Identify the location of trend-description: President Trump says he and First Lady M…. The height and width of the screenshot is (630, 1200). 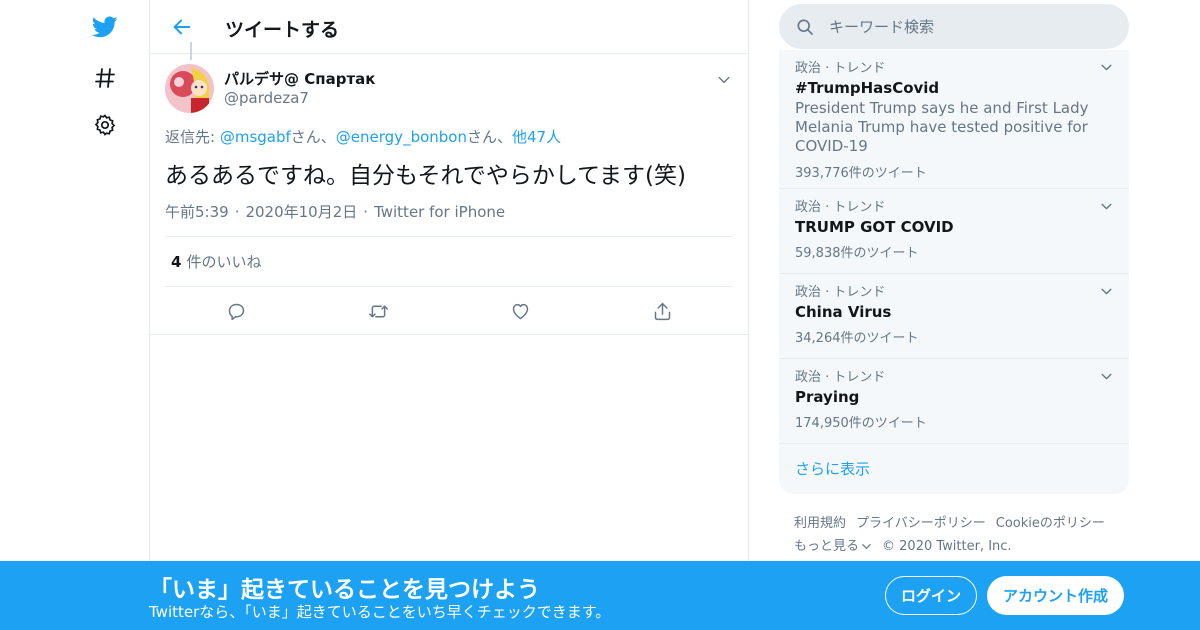
(942, 127).